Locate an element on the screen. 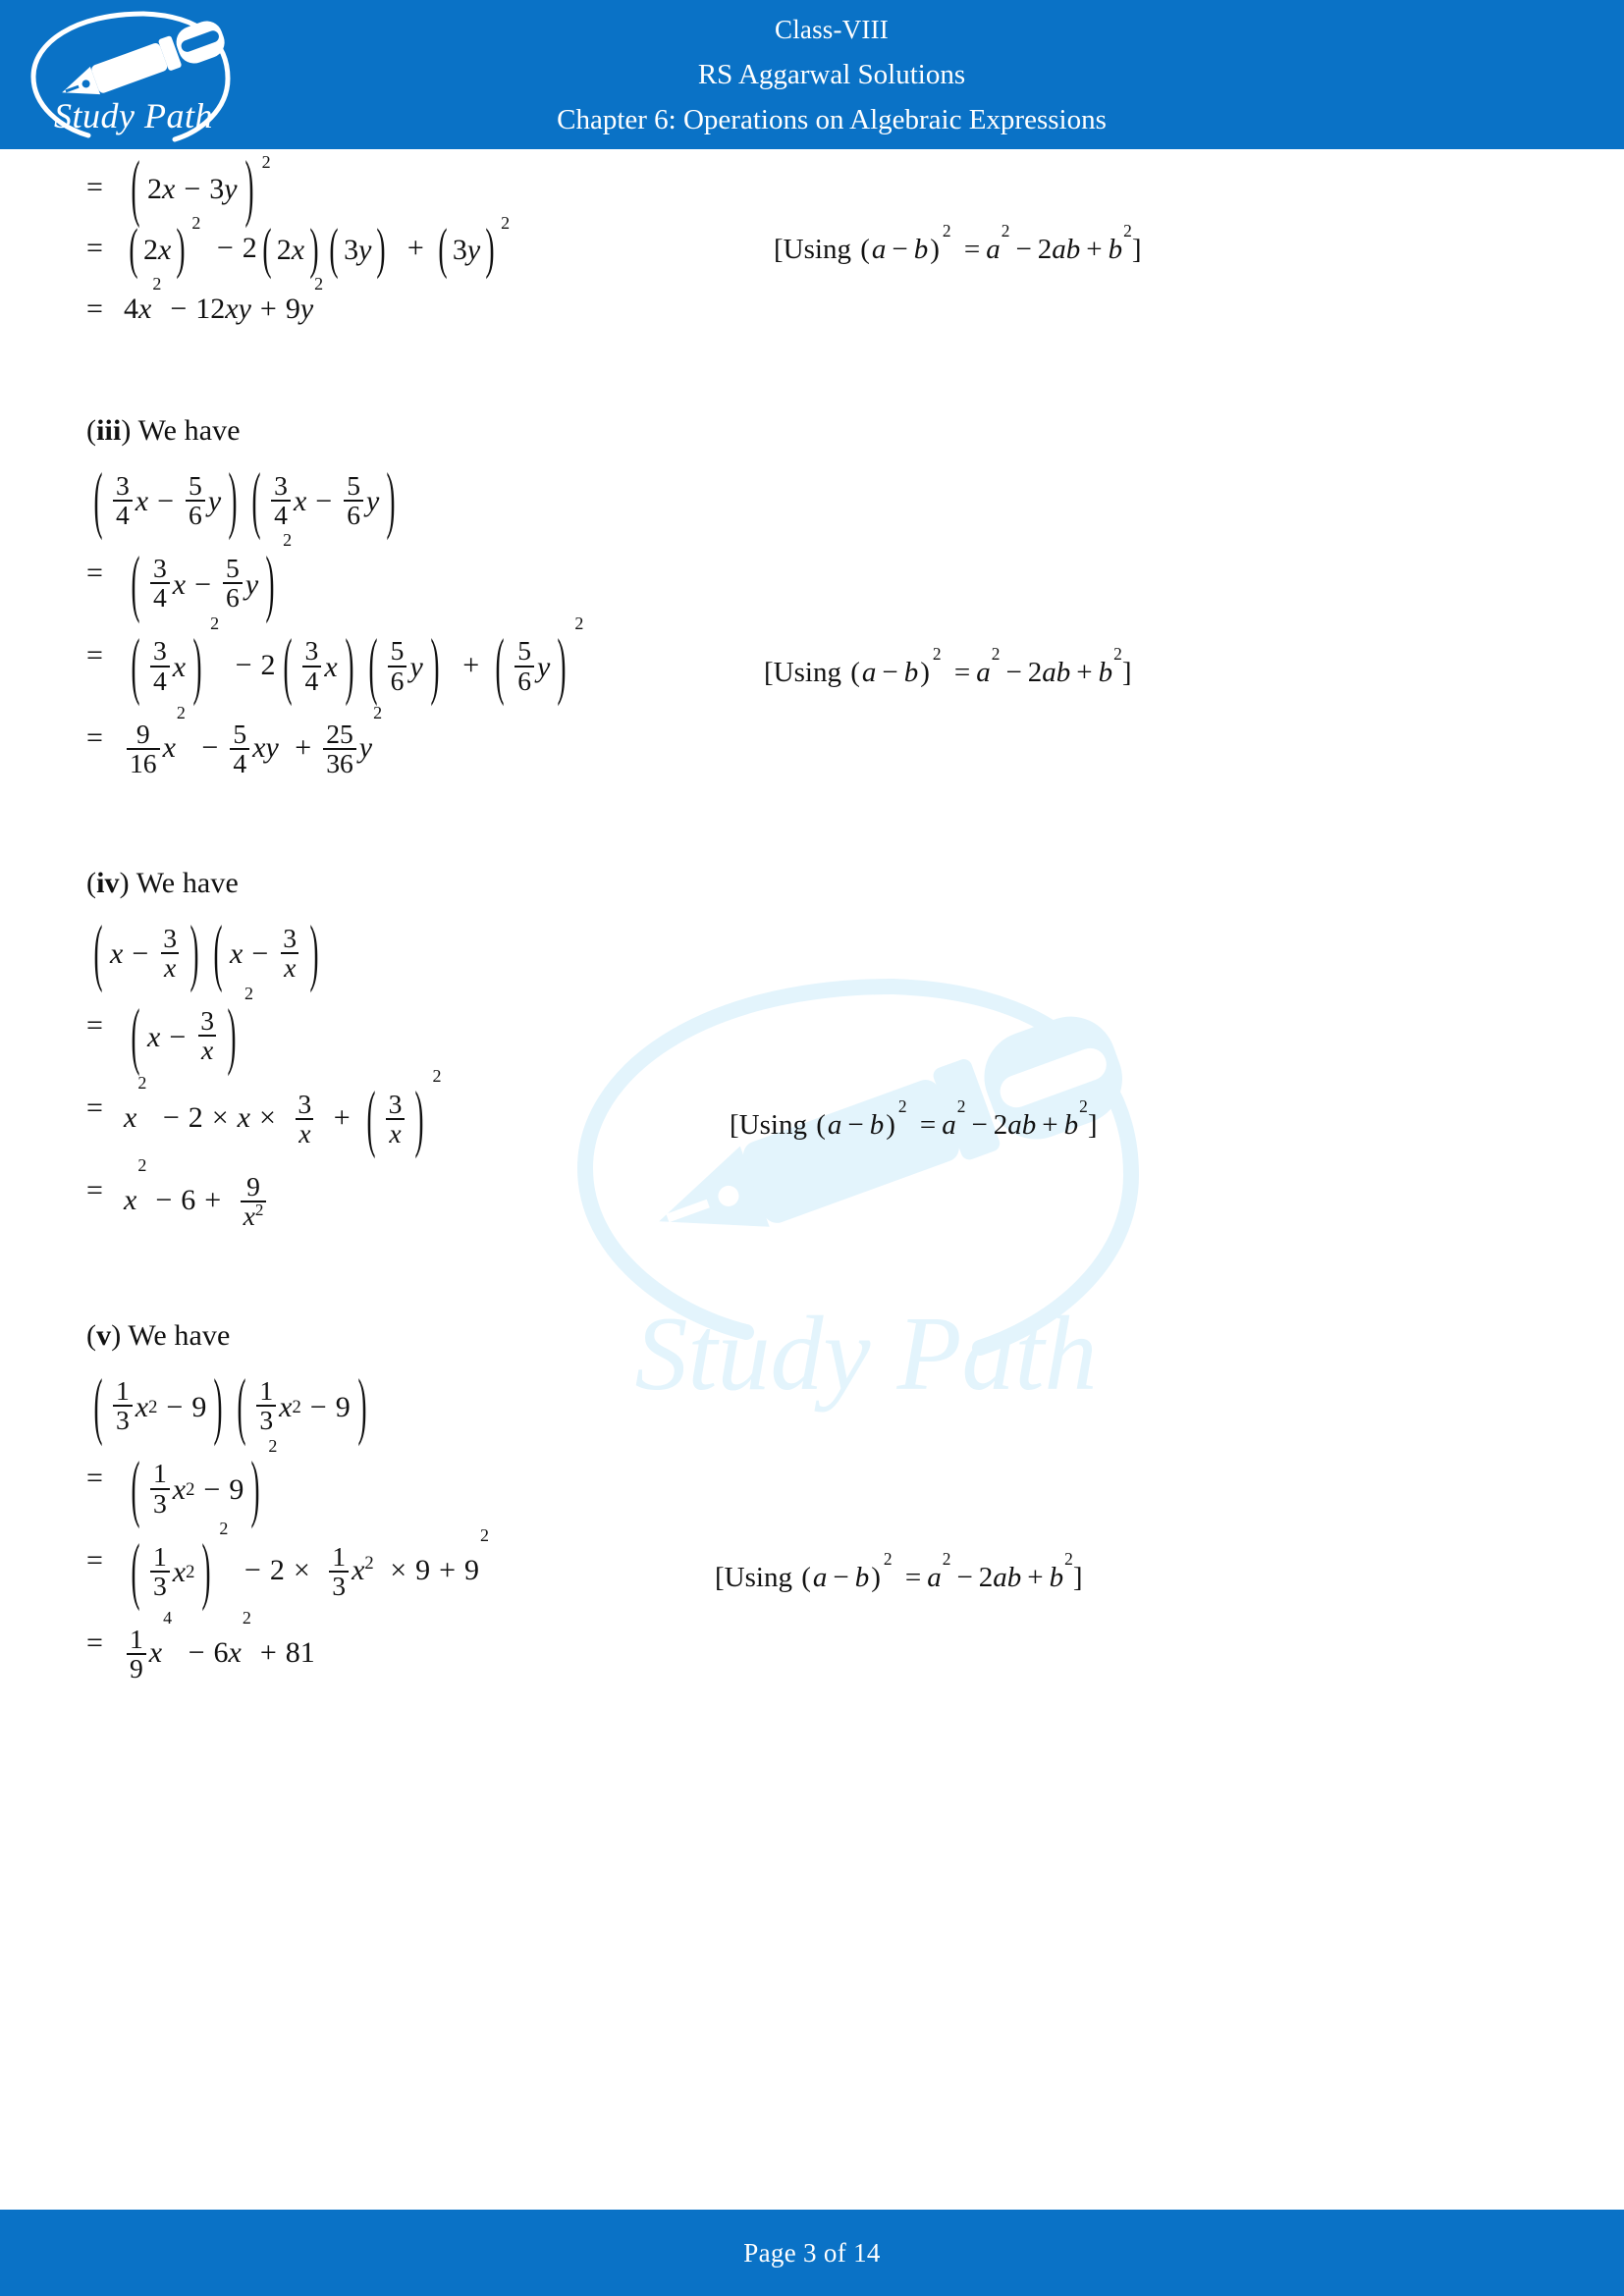 This screenshot has width=1624, height=2296. expression: x2 −2 × x × 3x +( 3x ) 2 is located at coordinates (283, 1112).